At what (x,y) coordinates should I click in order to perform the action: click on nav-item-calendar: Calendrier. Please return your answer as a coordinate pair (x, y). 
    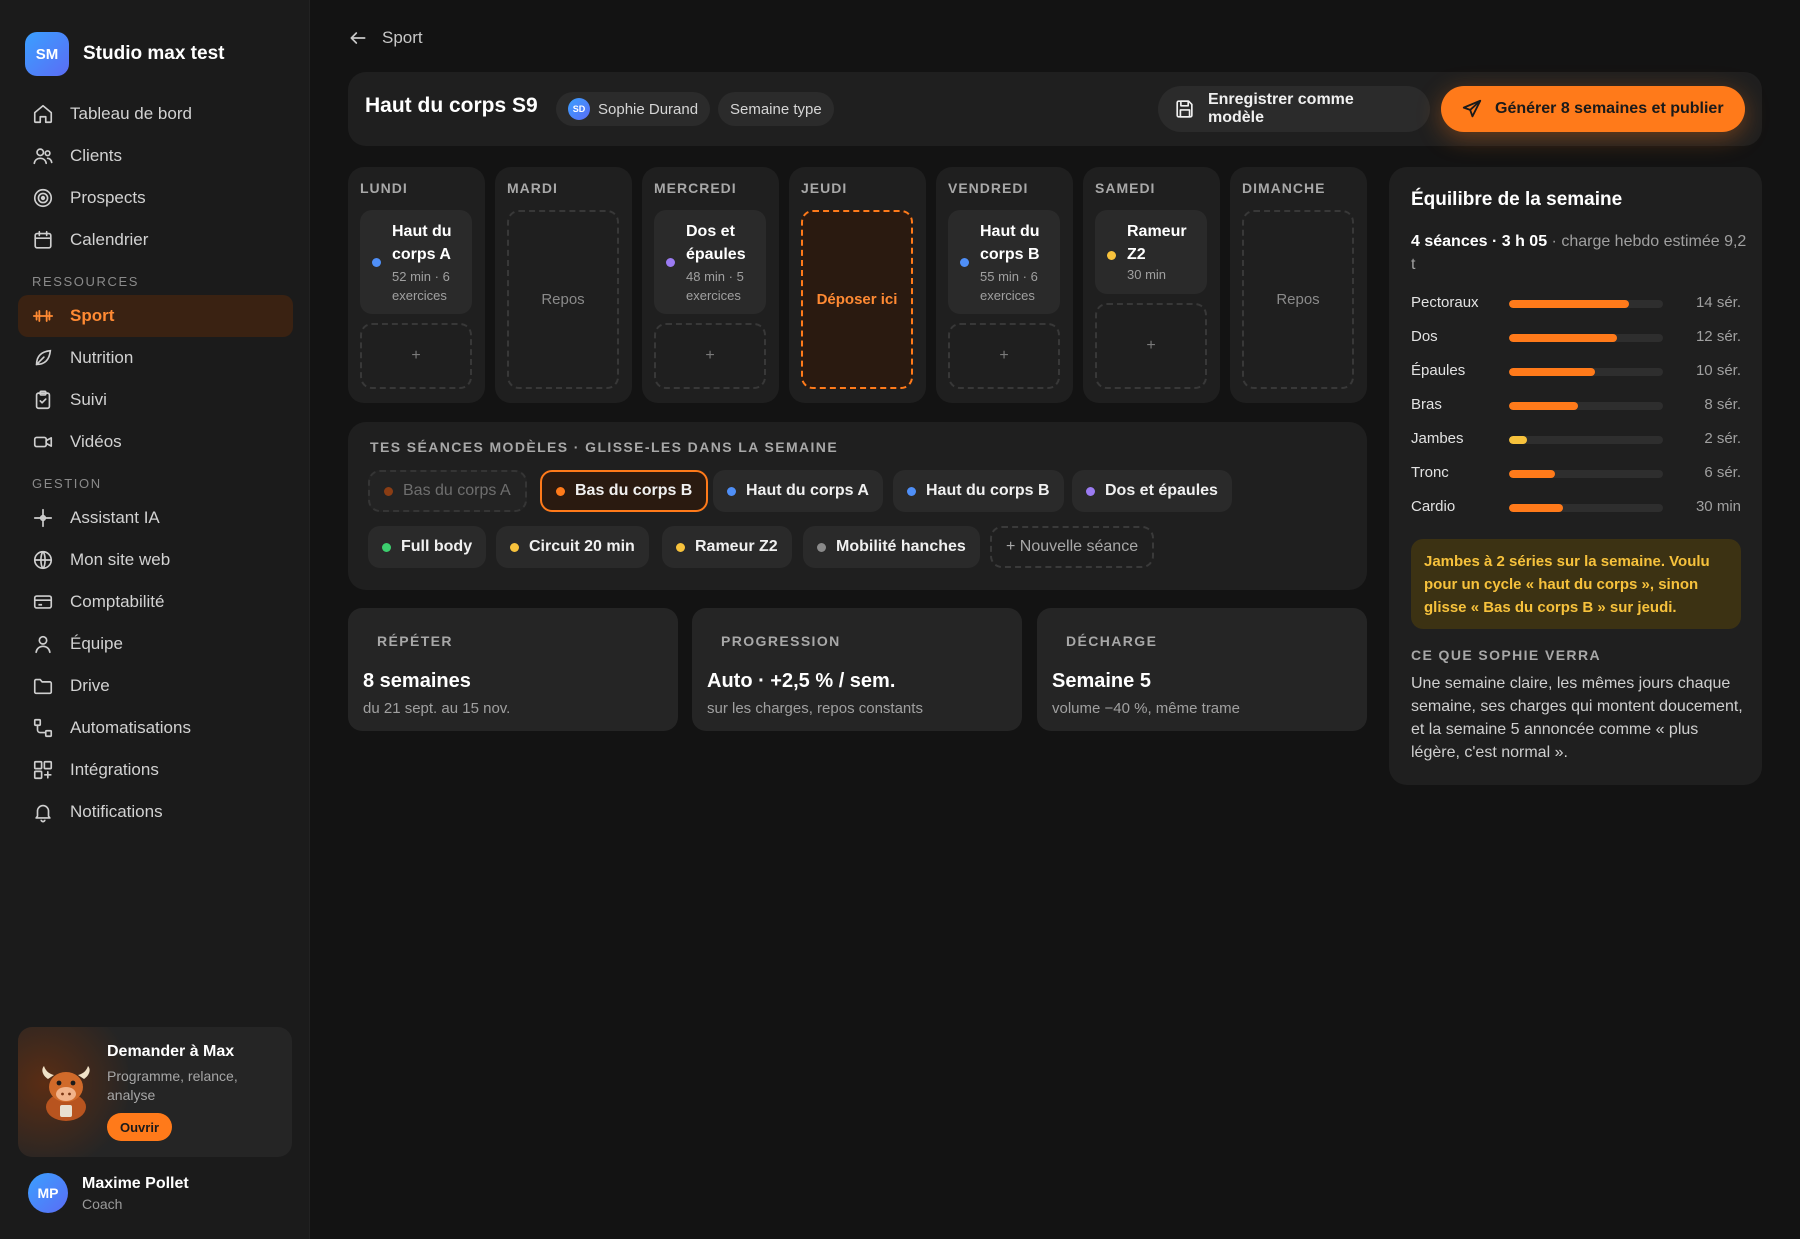
    Looking at the image, I should click on (155, 240).